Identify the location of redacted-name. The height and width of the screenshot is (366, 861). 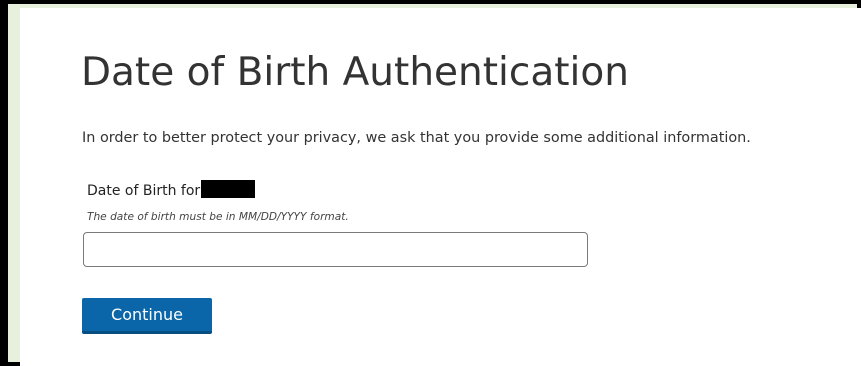
(228, 189).